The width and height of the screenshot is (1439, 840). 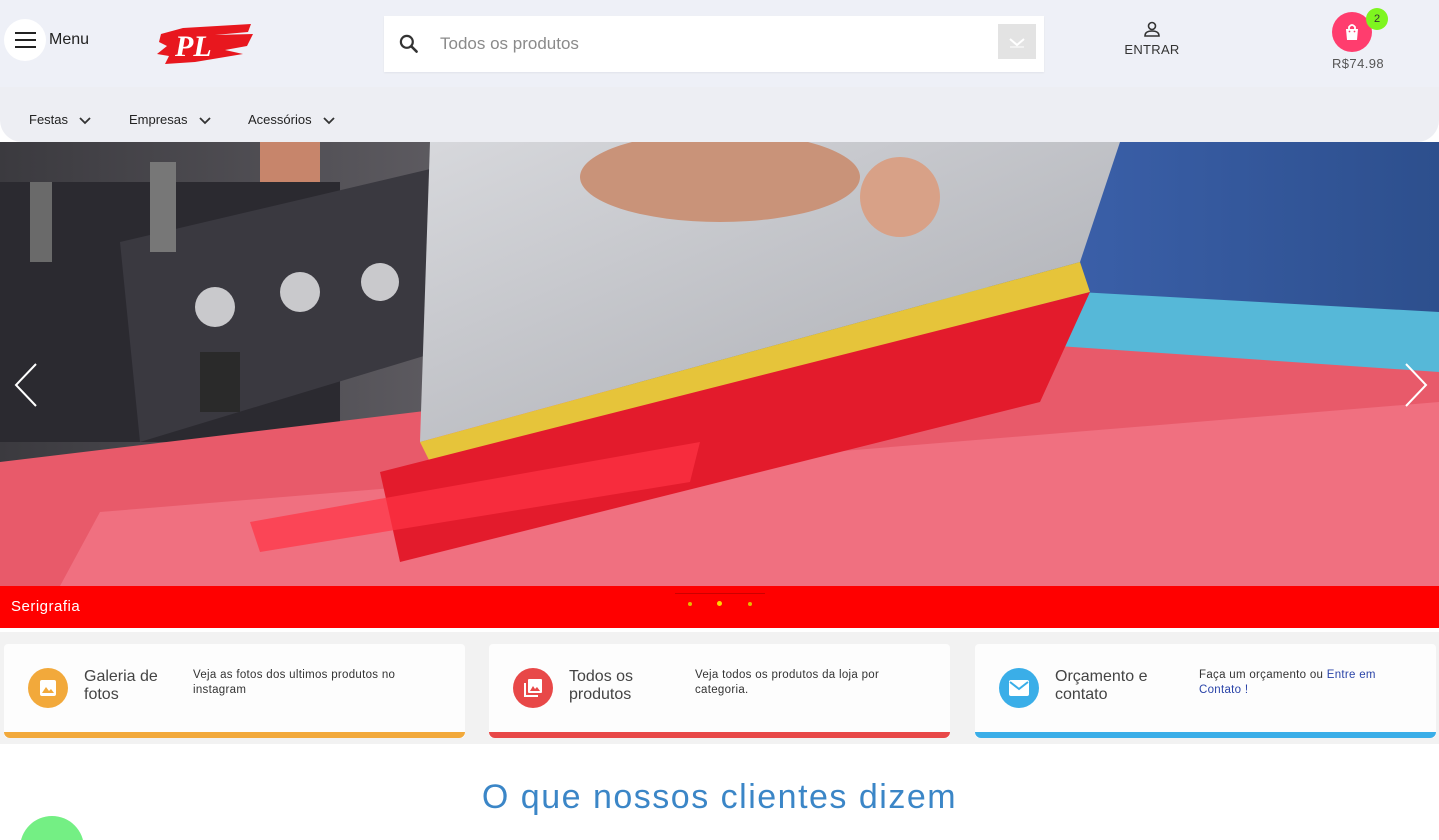 I want to click on carousel-dot-active, so click(x=719, y=603).